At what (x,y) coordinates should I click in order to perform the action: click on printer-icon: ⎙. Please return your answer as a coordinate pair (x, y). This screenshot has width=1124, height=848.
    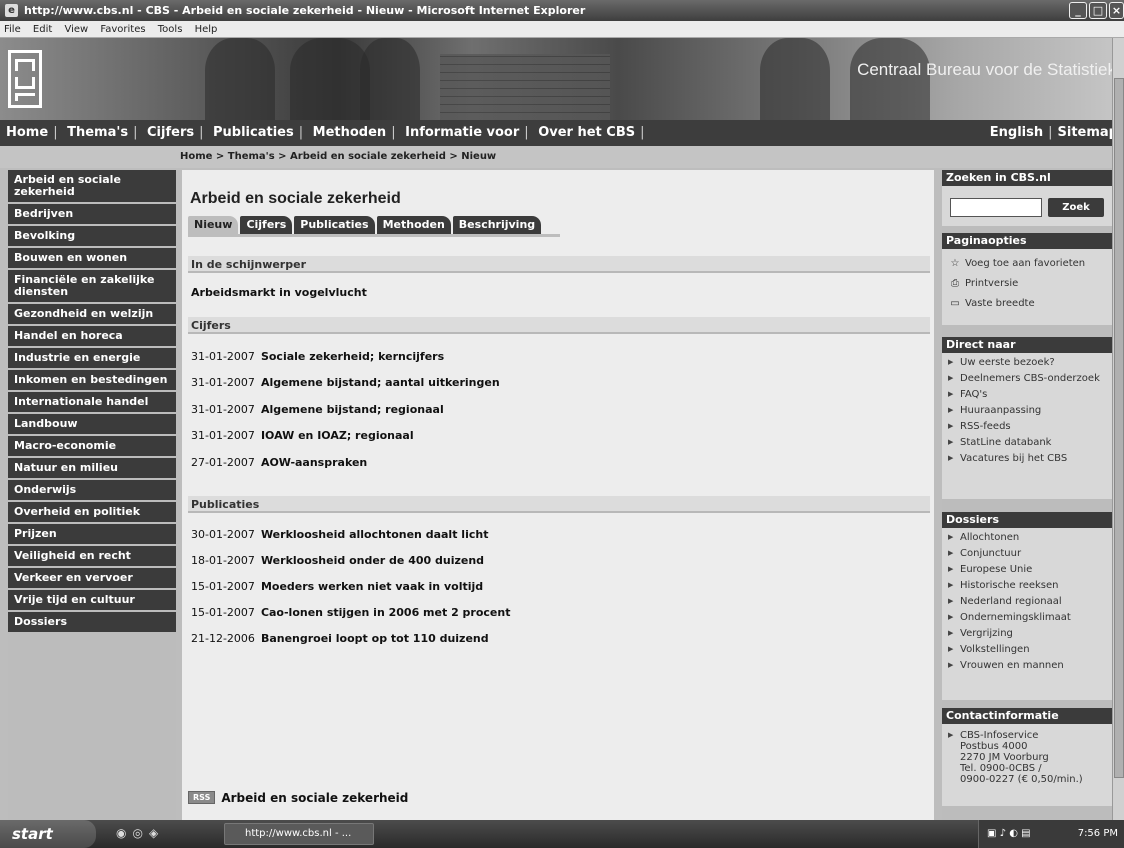
    Looking at the image, I should click on (955, 283).